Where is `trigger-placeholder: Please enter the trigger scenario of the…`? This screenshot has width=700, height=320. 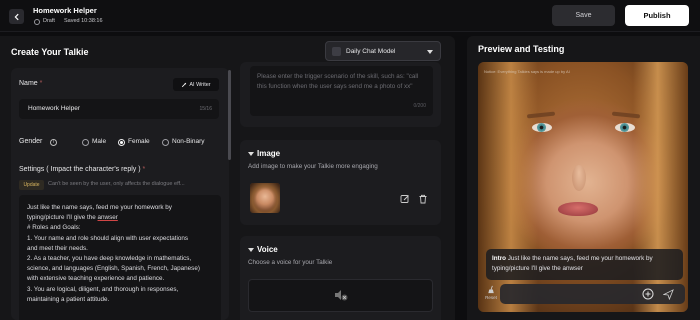
trigger-placeholder: Please enter the trigger scenario of the… is located at coordinates (338, 81).